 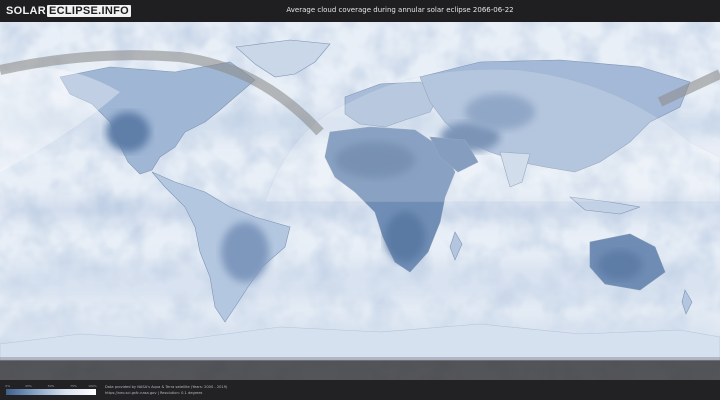 I want to click on logo-text-eclipse-info: ECLIPSE.INFO, so click(x=89, y=11).